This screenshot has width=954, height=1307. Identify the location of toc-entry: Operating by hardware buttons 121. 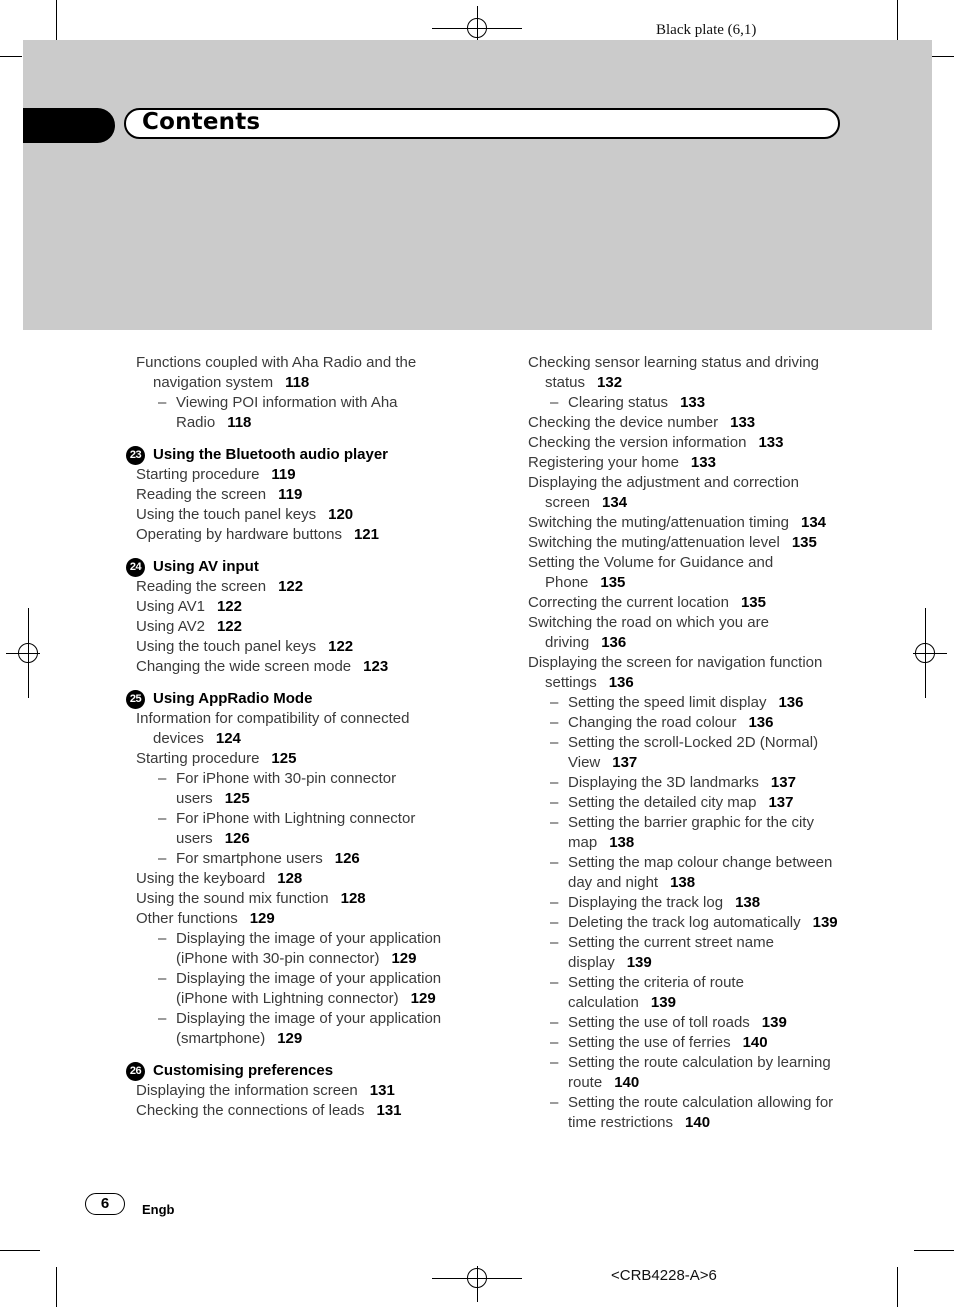
(294, 535).